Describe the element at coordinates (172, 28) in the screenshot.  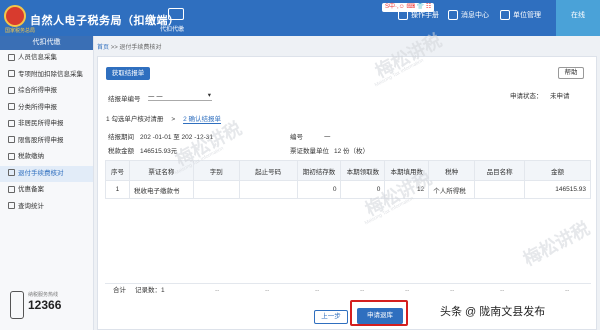
I see `top-center-label: 代扣代缴` at that location.